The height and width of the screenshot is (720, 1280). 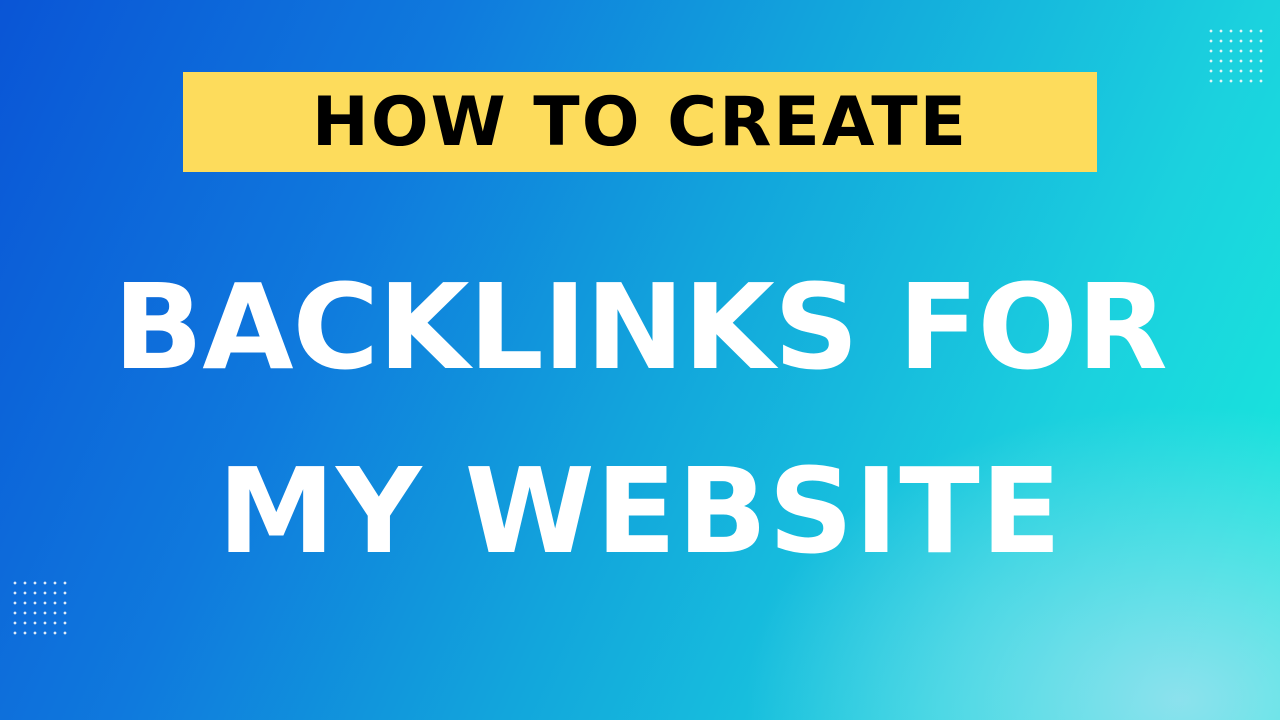 What do you see at coordinates (640, 511) in the screenshot?
I see `headline-line-2: MY WEBSITE` at bounding box center [640, 511].